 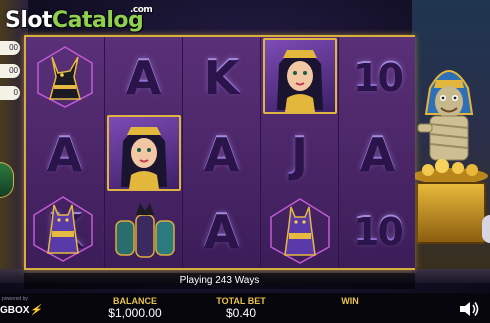 What do you see at coordinates (141, 10) in the screenshot?
I see `watermark-domain: .com` at bounding box center [141, 10].